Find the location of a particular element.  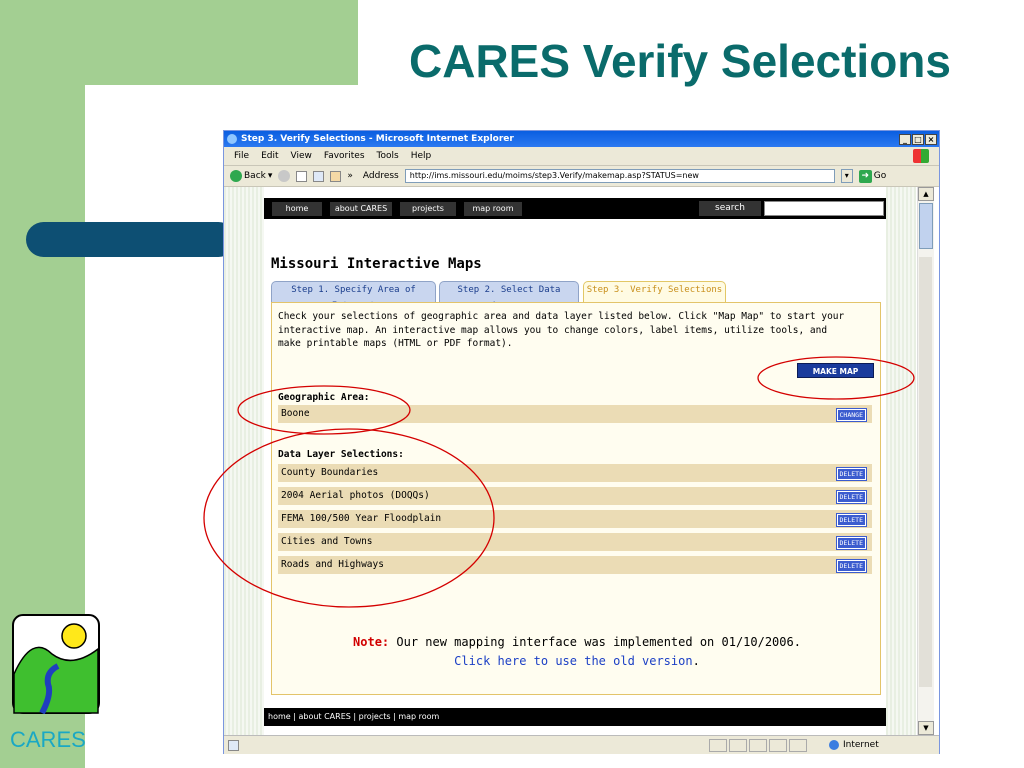

menu-favorites: Favorites is located at coordinates (344, 156).